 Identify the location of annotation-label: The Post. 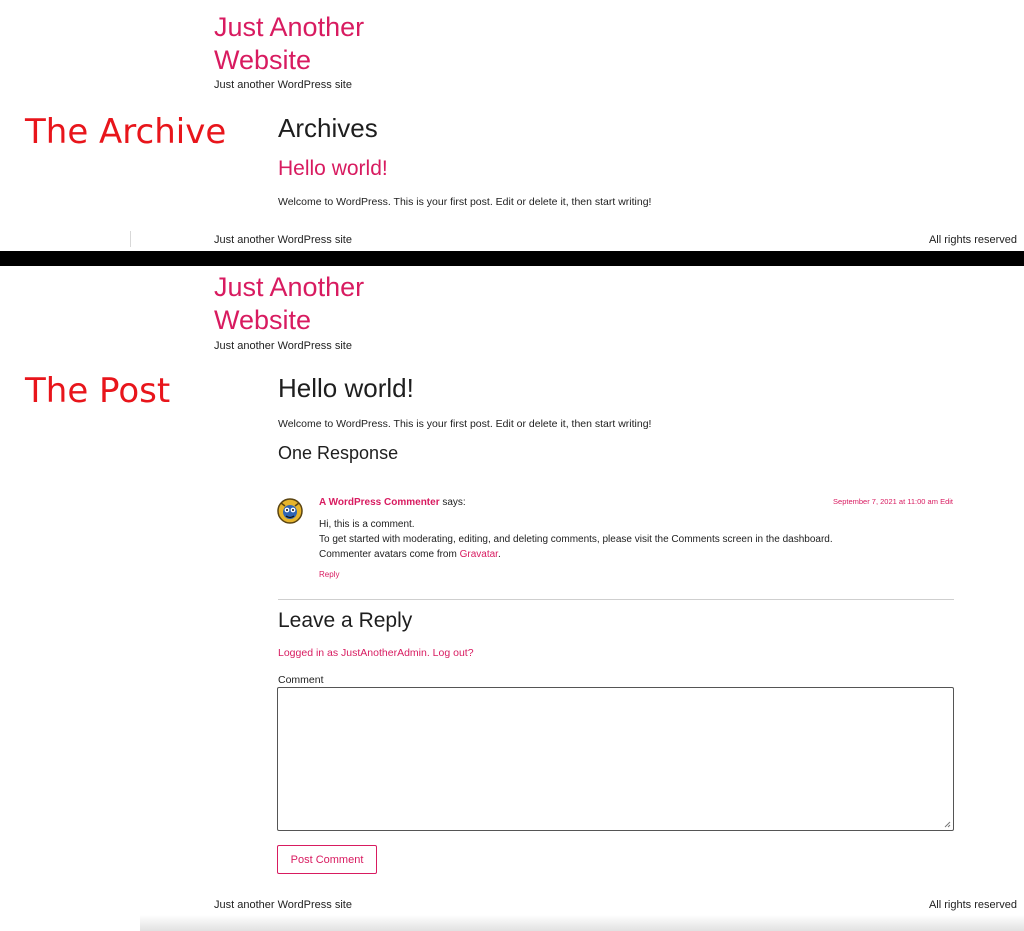
(98, 391).